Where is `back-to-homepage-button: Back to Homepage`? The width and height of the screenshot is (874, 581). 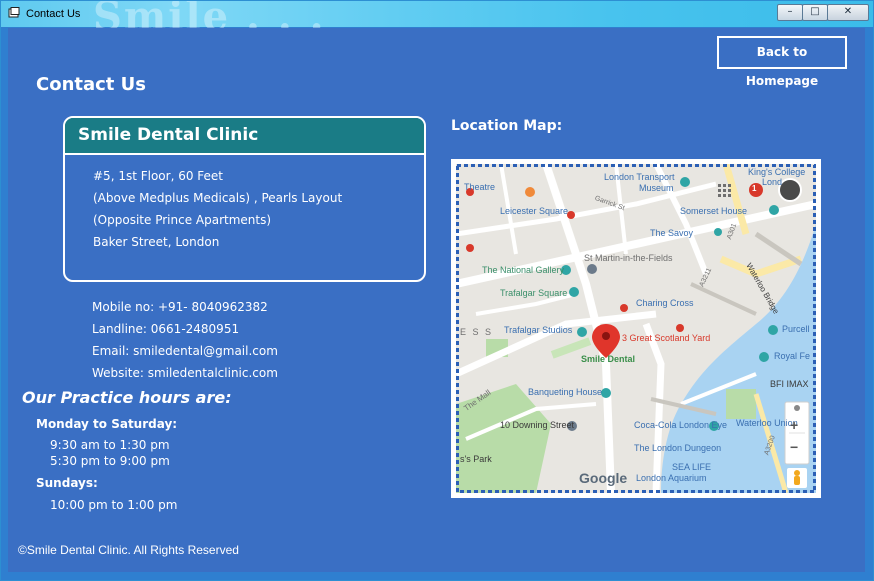
back-to-homepage-button: Back to Homepage is located at coordinates (782, 62).